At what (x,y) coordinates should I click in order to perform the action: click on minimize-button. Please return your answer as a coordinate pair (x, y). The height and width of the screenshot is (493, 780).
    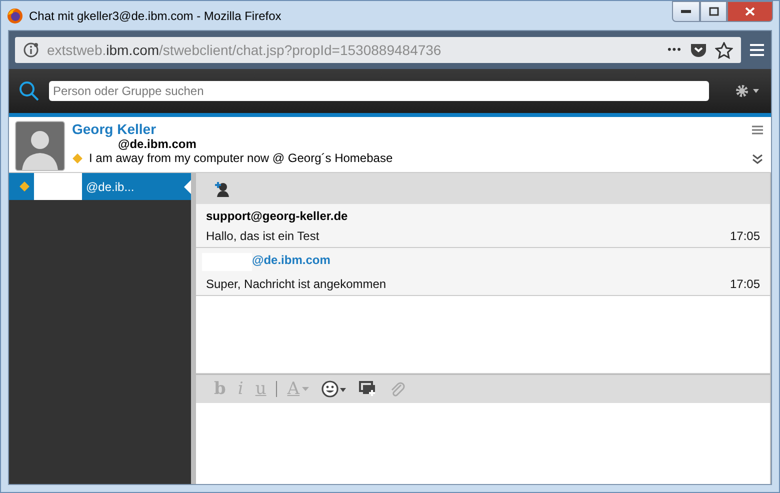
    Looking at the image, I should click on (686, 11).